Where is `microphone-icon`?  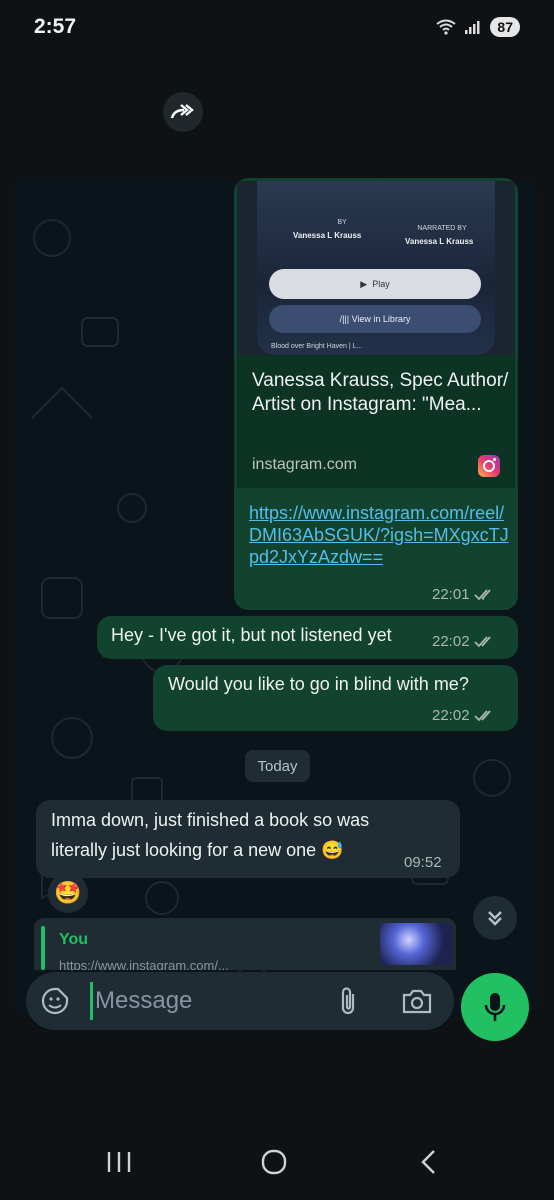 microphone-icon is located at coordinates (495, 1007).